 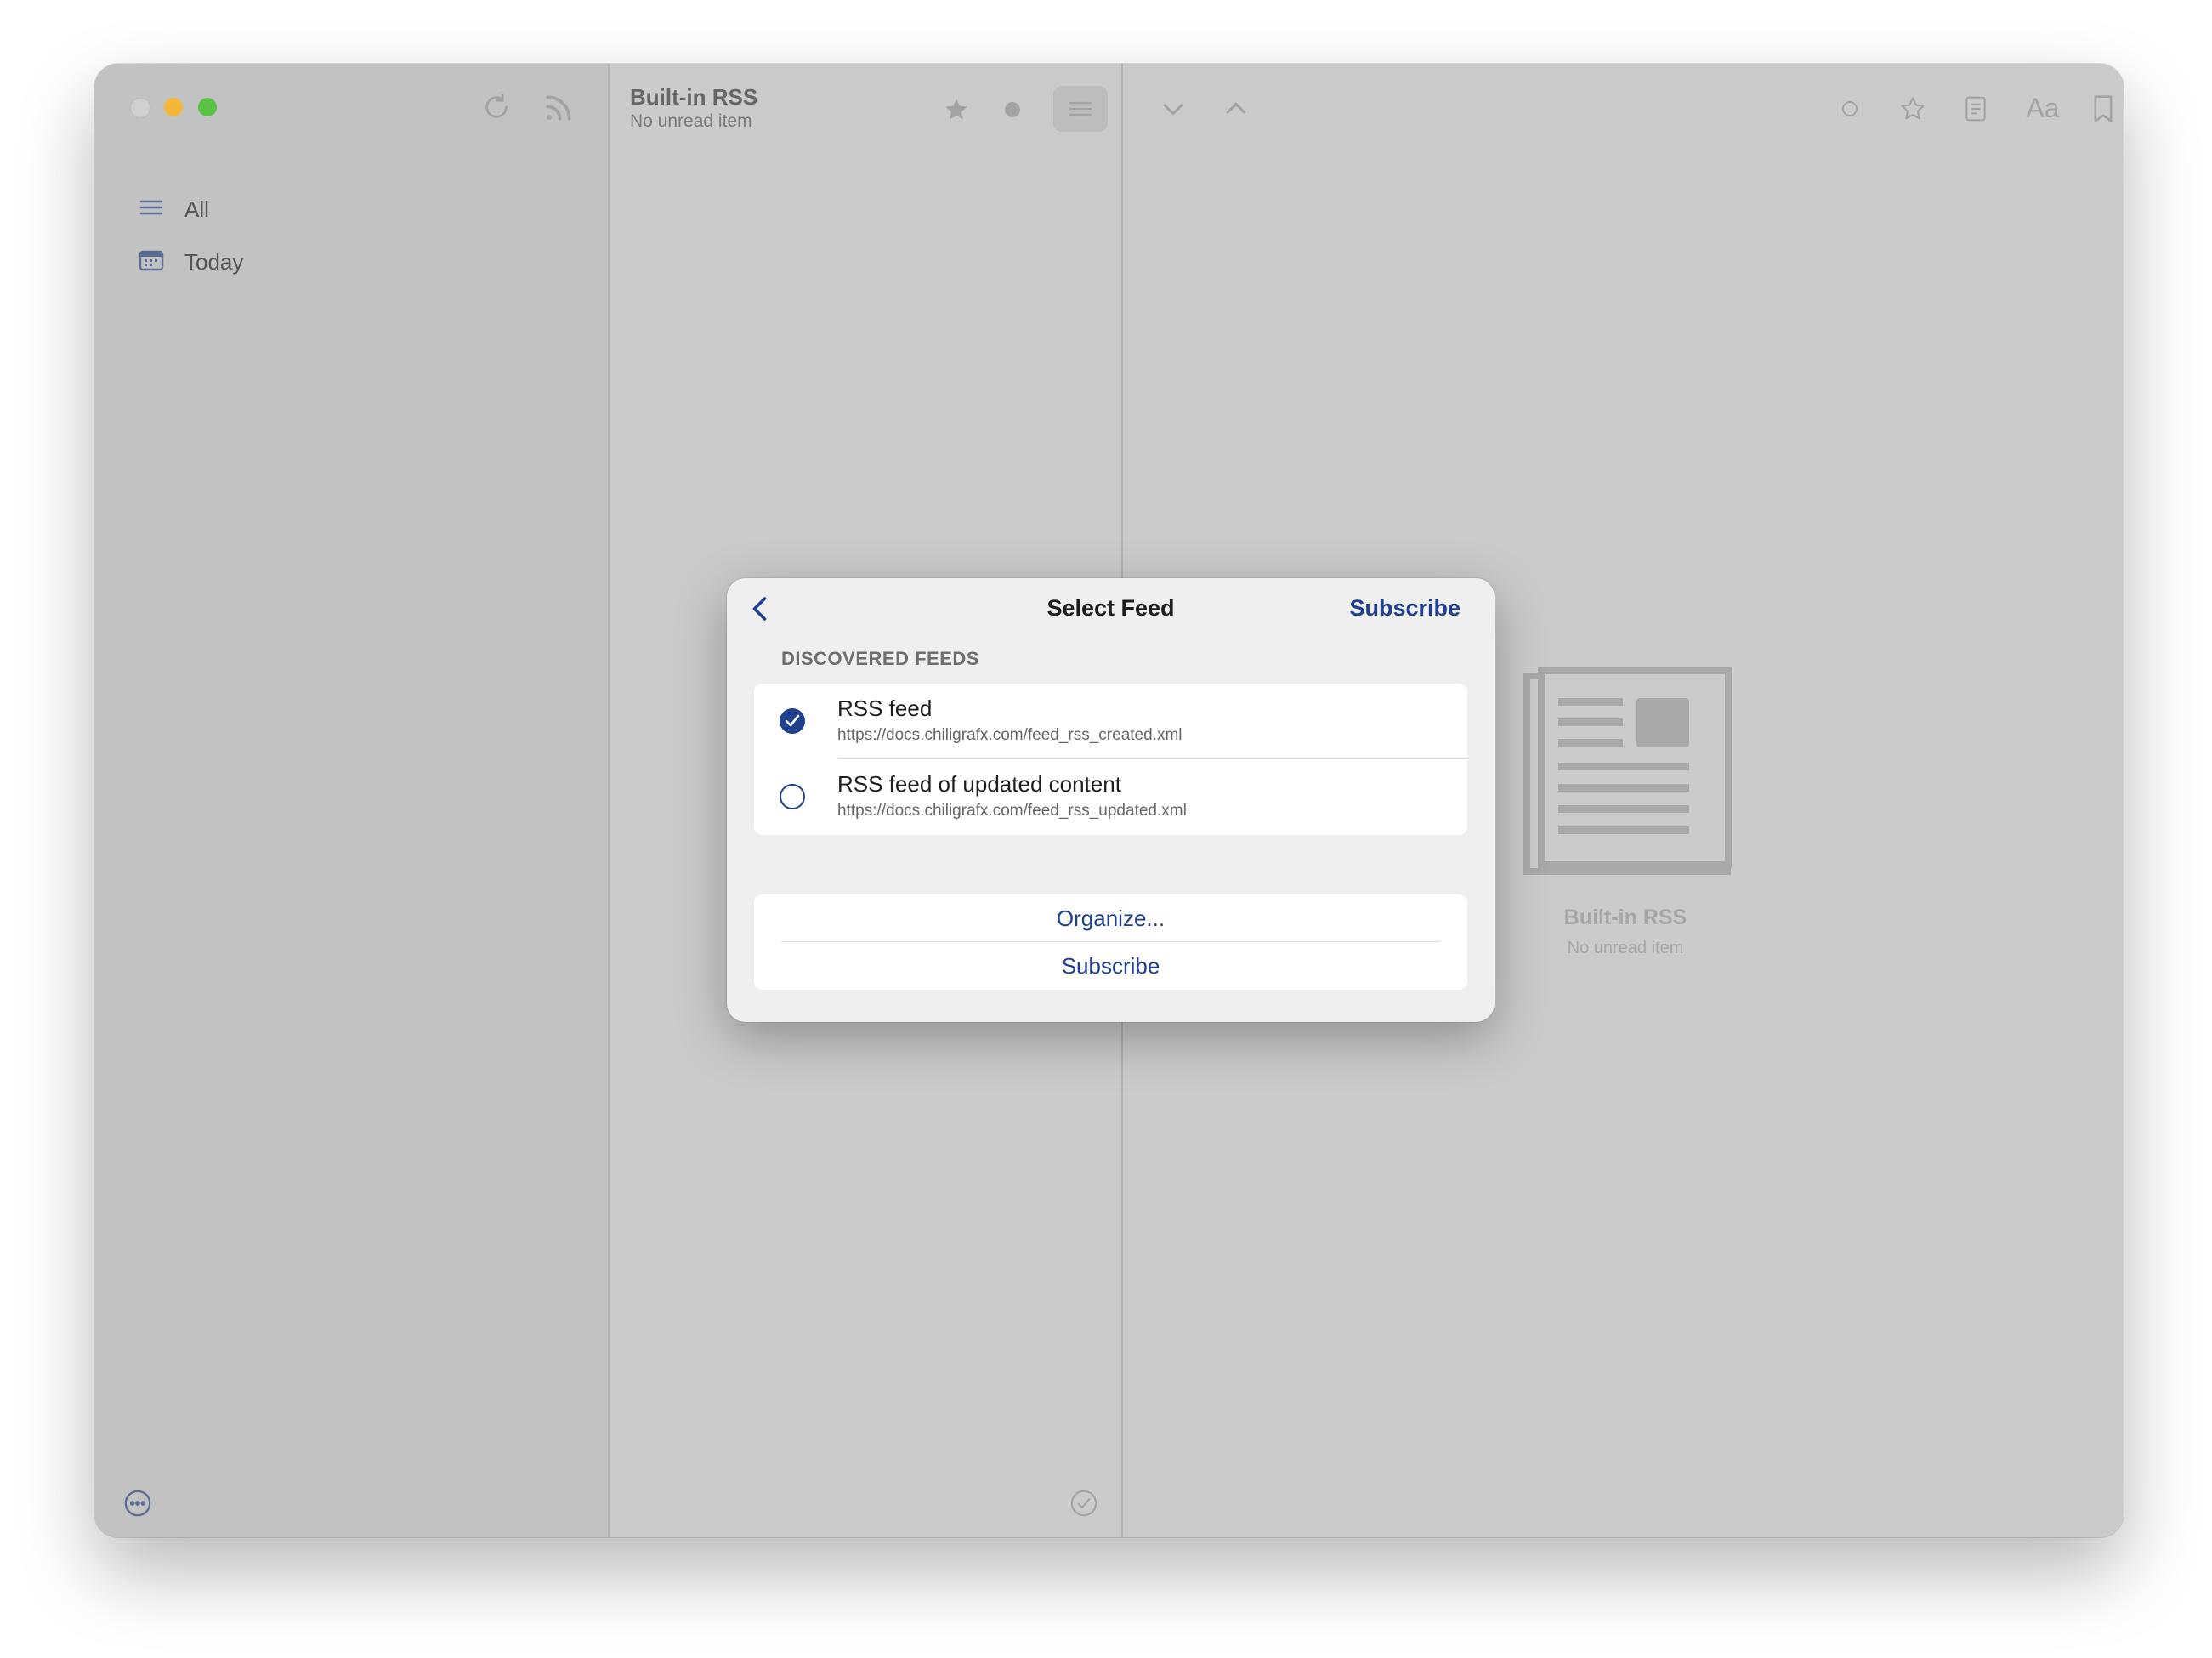 What do you see at coordinates (1850, 109) in the screenshot?
I see `circle-icon` at bounding box center [1850, 109].